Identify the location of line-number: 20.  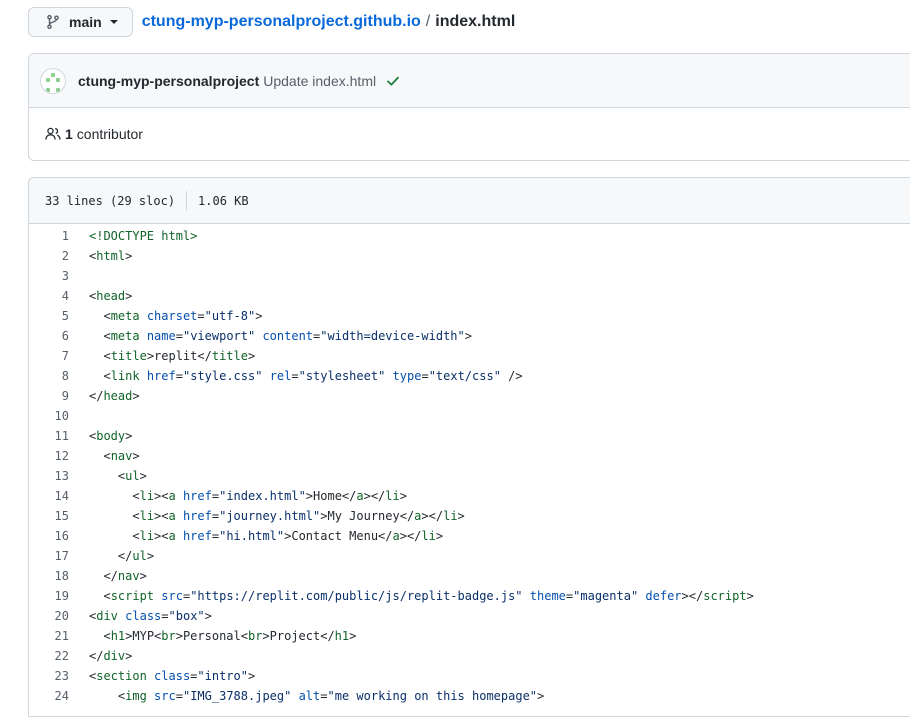
(59, 616).